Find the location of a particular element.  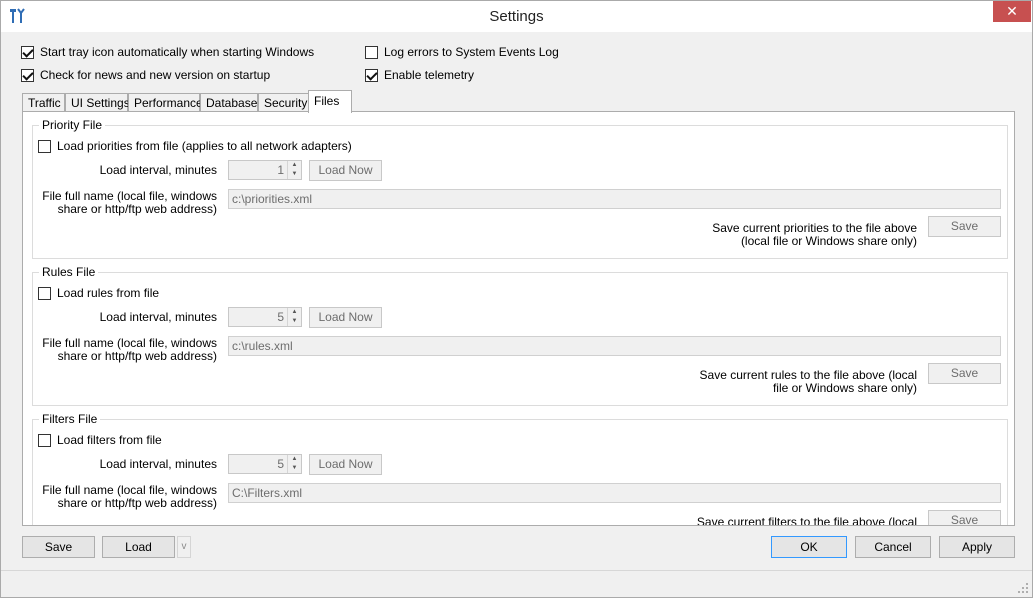

close-button: ✕ is located at coordinates (1012, 11).